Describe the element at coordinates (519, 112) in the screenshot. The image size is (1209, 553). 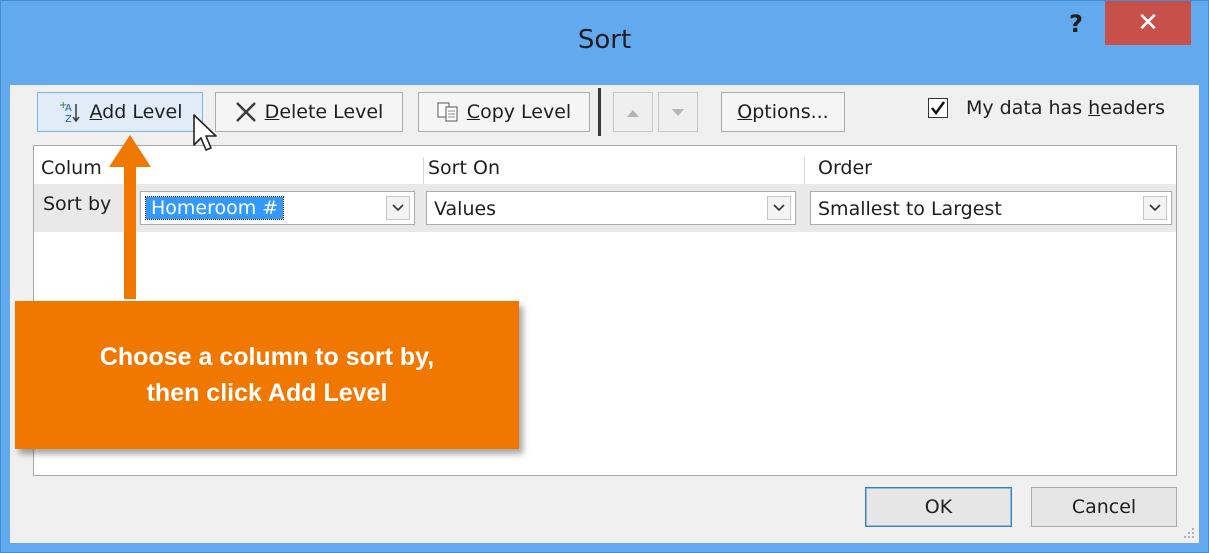
I see `copy-level-label: Copy Level` at that location.